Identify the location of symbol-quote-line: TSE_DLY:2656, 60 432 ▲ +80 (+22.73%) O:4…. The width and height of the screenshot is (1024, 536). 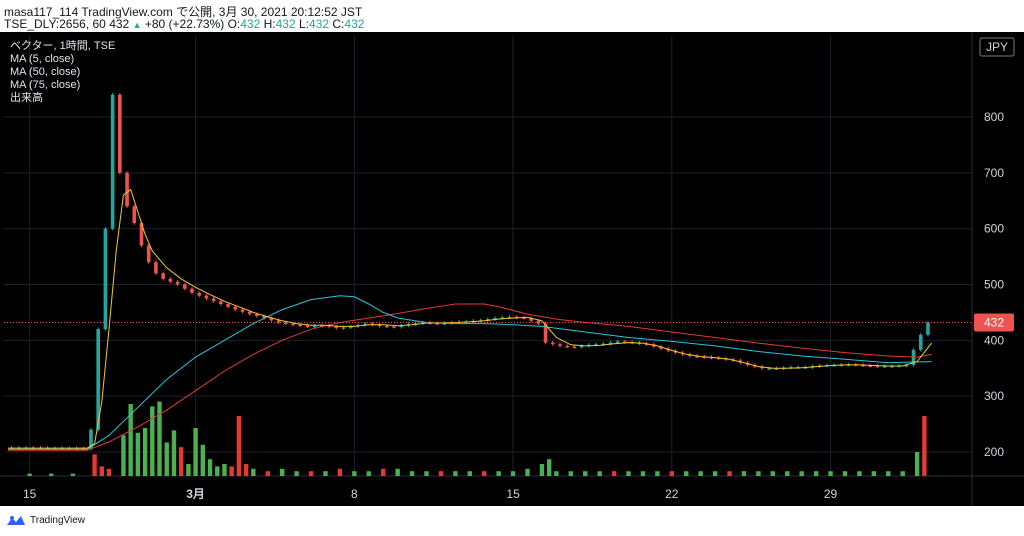
(184, 24).